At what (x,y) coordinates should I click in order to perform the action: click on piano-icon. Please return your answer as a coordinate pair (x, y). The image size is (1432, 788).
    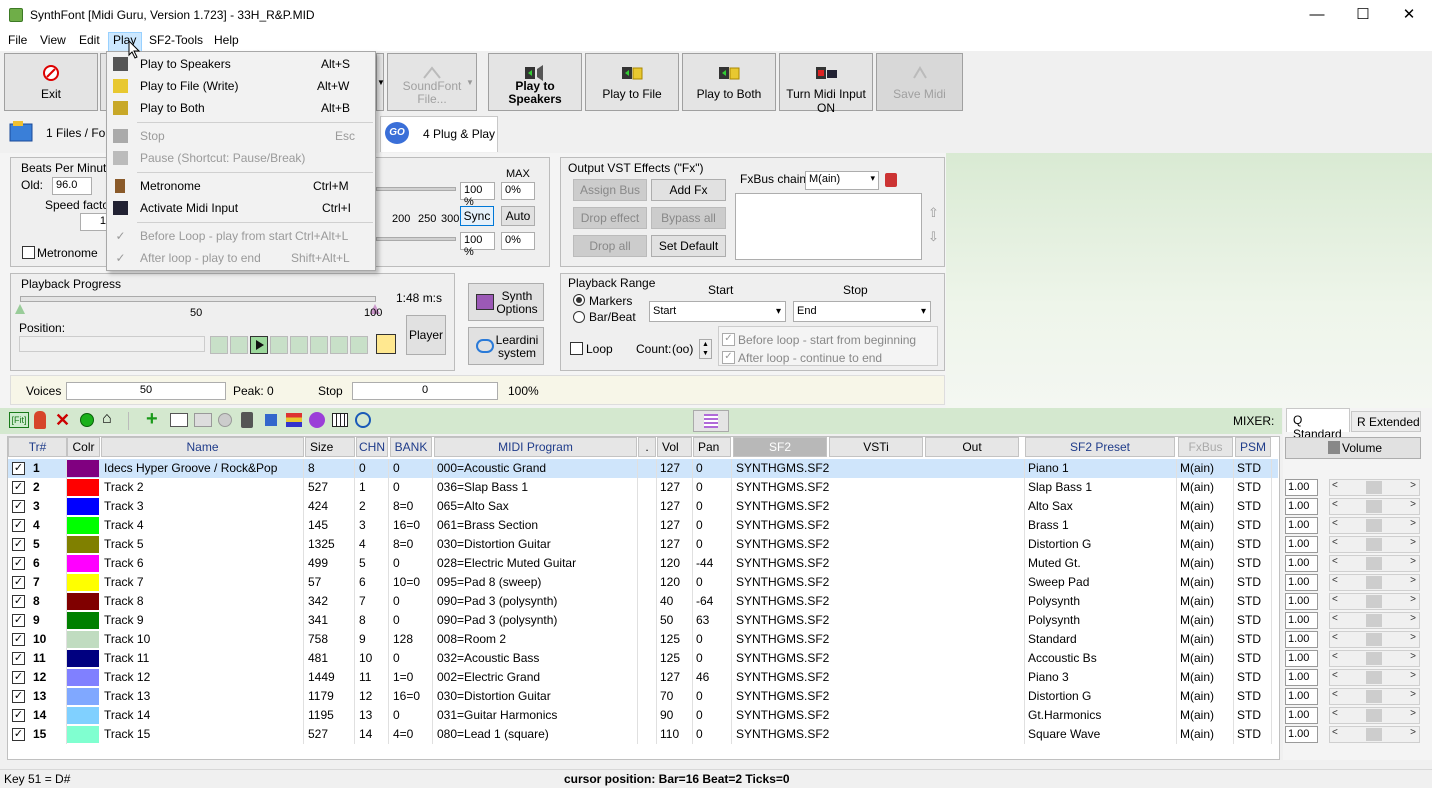
    Looking at the image, I should click on (340, 420).